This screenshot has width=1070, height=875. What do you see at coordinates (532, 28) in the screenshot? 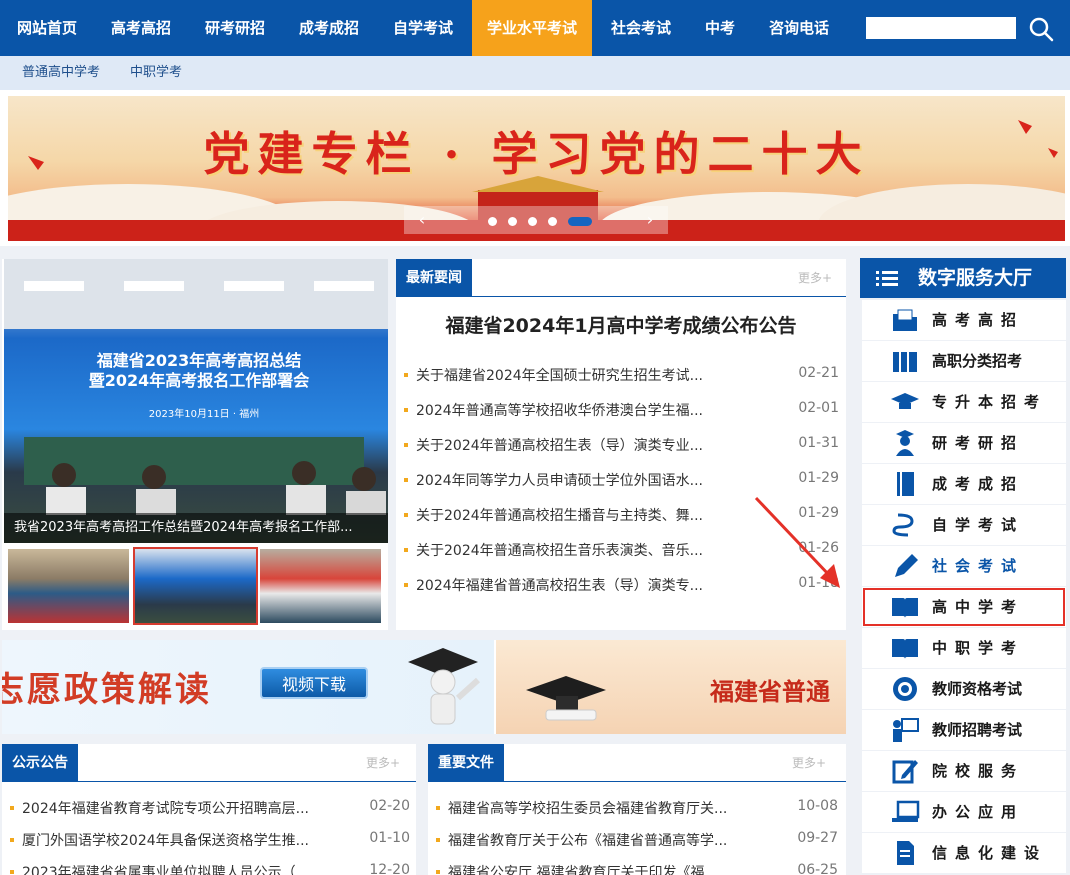
I see `nav-item-xueye: 学业水平考试` at bounding box center [532, 28].